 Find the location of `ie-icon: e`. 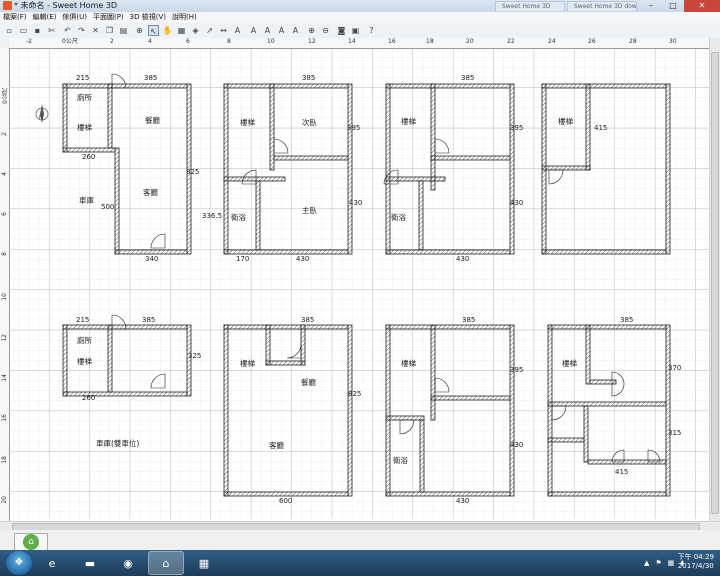

ie-icon: e is located at coordinates (52, 563).